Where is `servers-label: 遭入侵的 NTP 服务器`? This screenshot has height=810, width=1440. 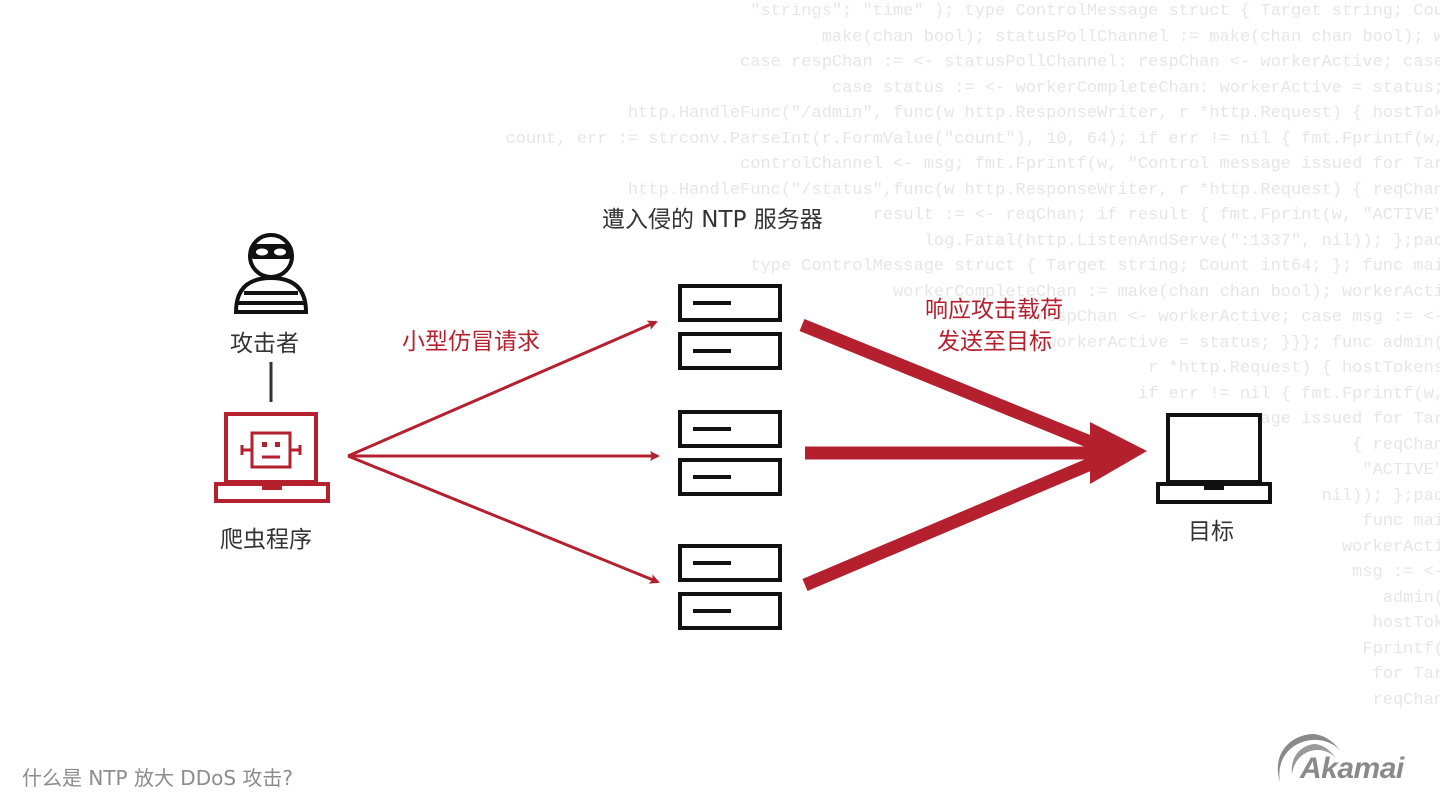
servers-label: 遭入侵的 NTP 服务器 is located at coordinates (712, 220).